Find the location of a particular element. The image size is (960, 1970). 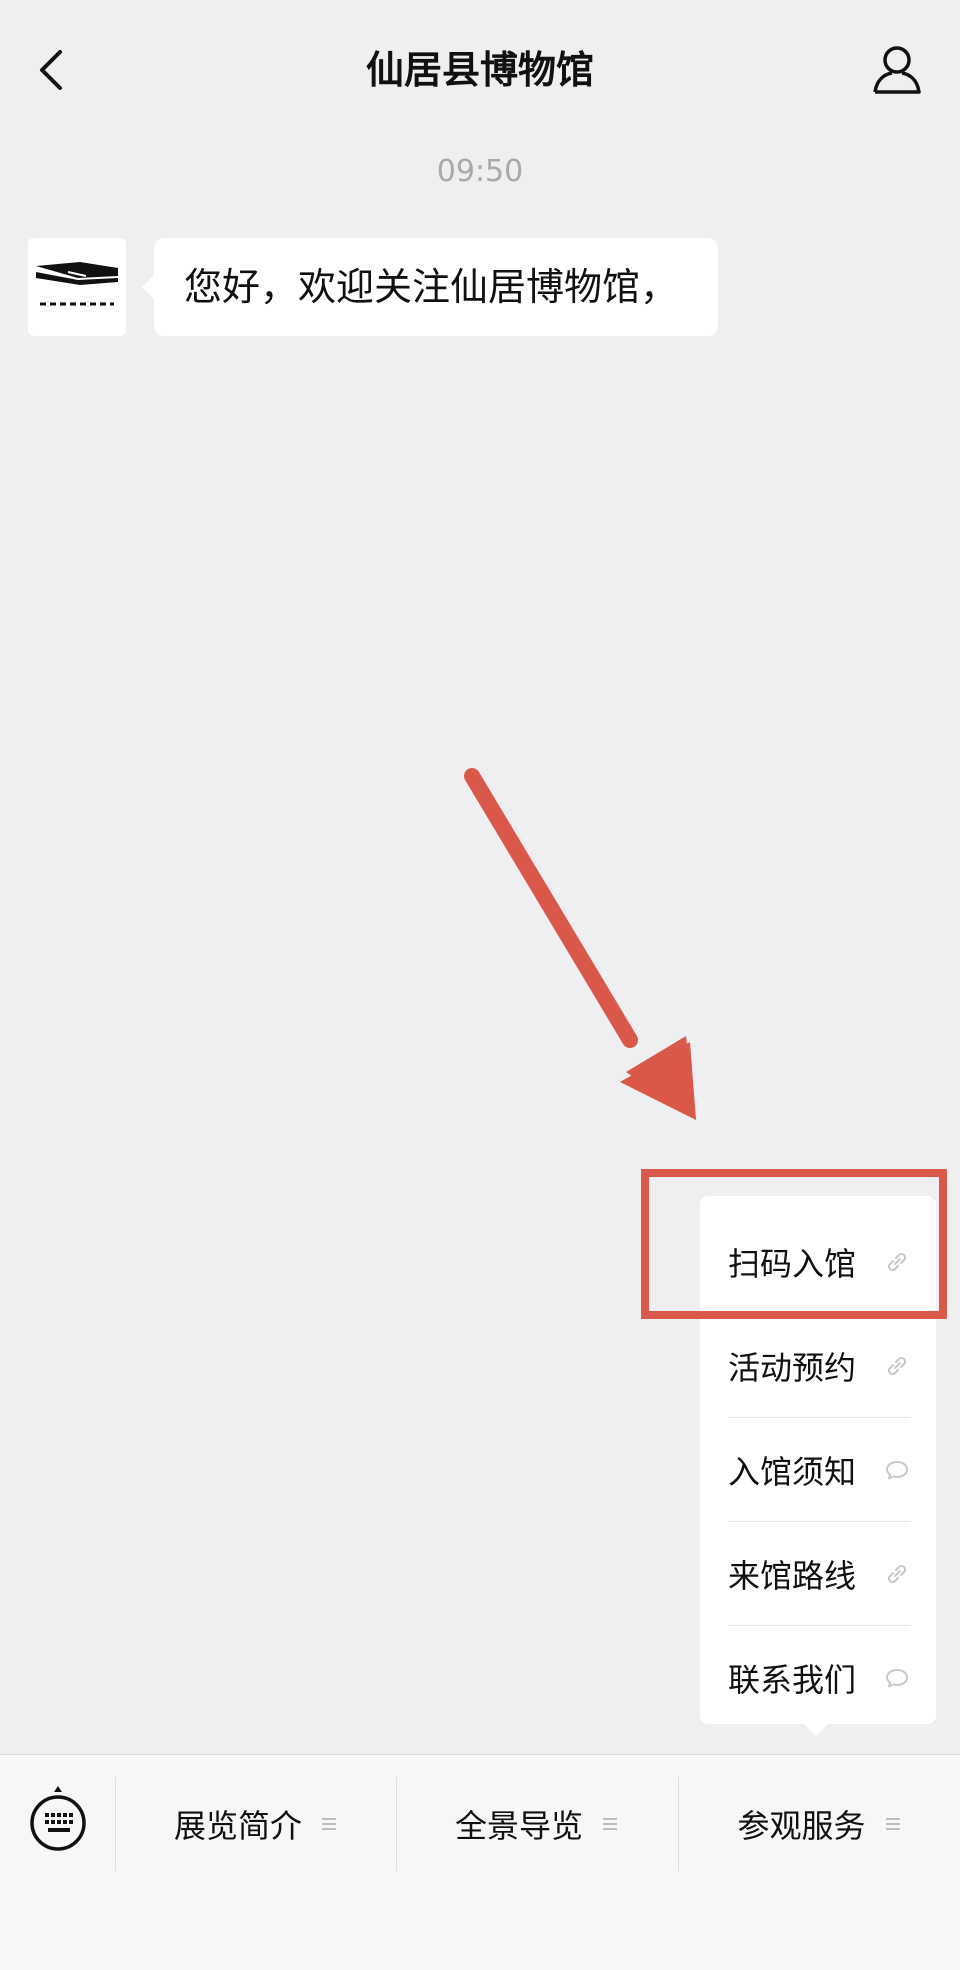

museum-logo-icon is located at coordinates (77, 284).